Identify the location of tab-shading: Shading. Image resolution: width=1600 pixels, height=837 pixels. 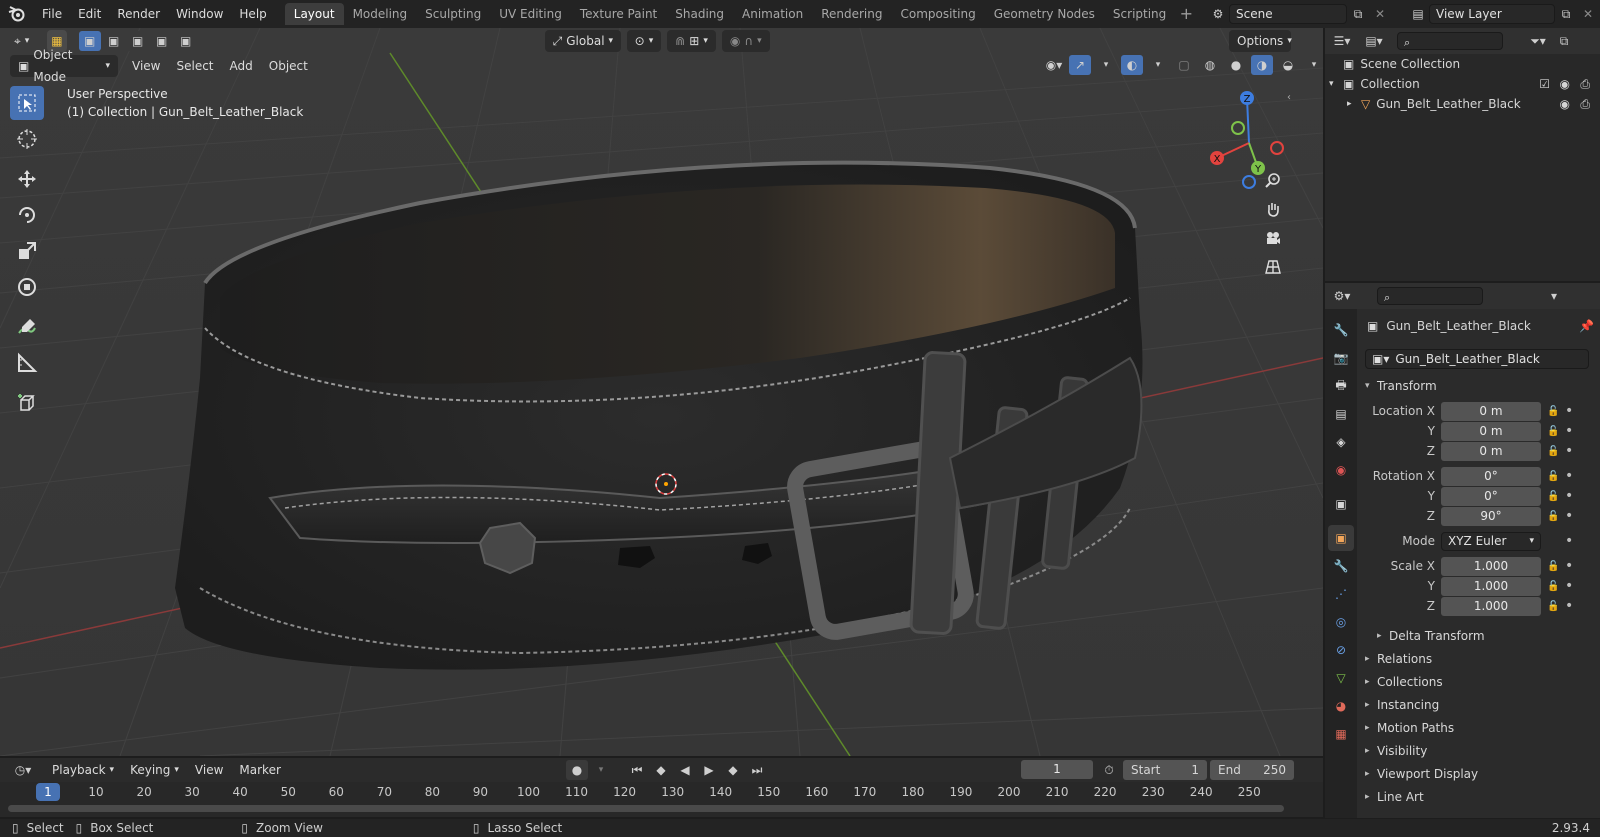
(699, 14).